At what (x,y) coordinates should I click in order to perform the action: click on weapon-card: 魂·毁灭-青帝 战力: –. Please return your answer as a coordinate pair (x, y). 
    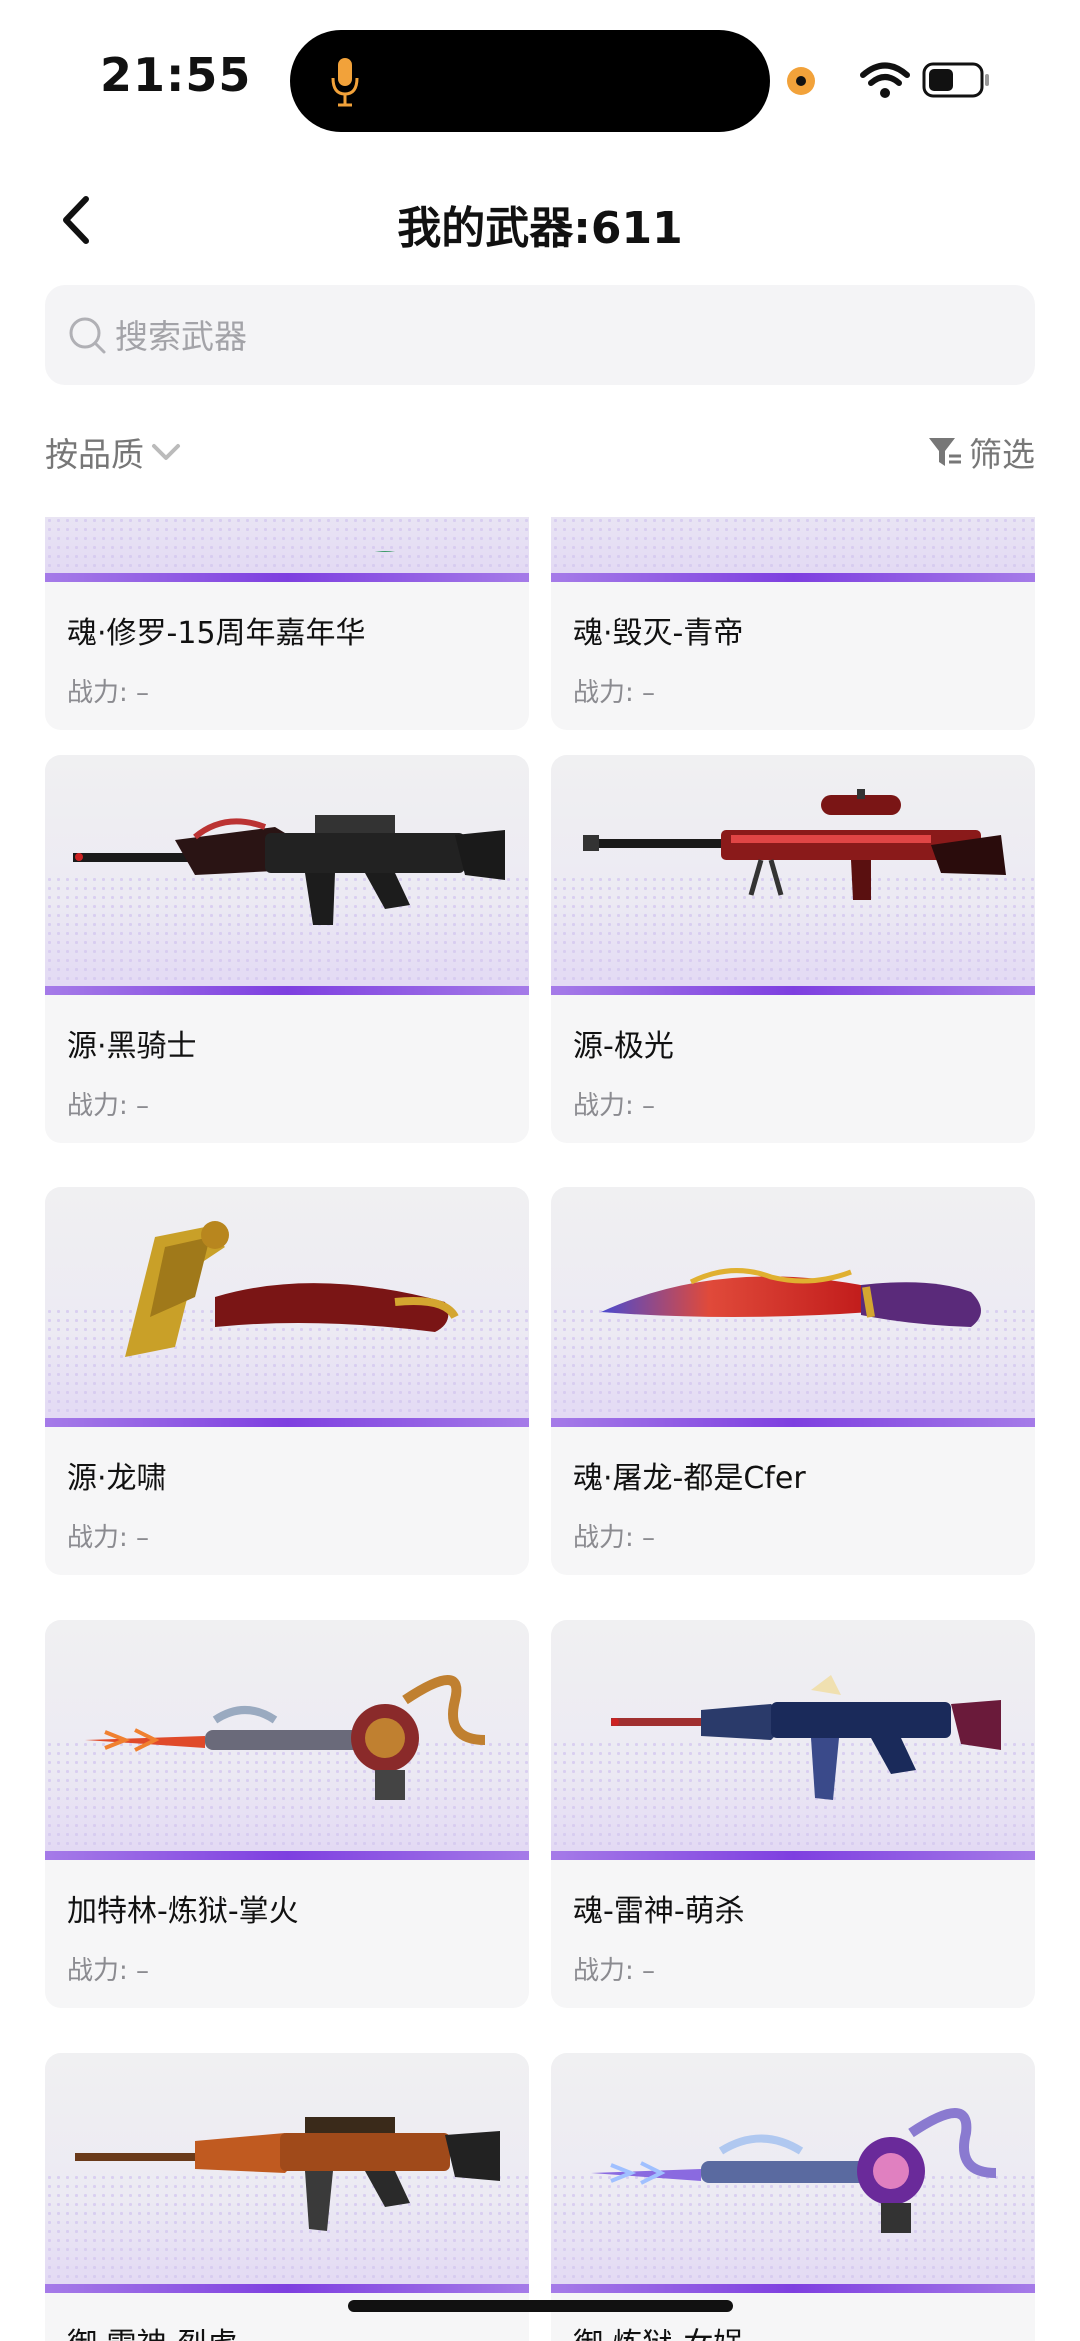
    Looking at the image, I should click on (793, 623).